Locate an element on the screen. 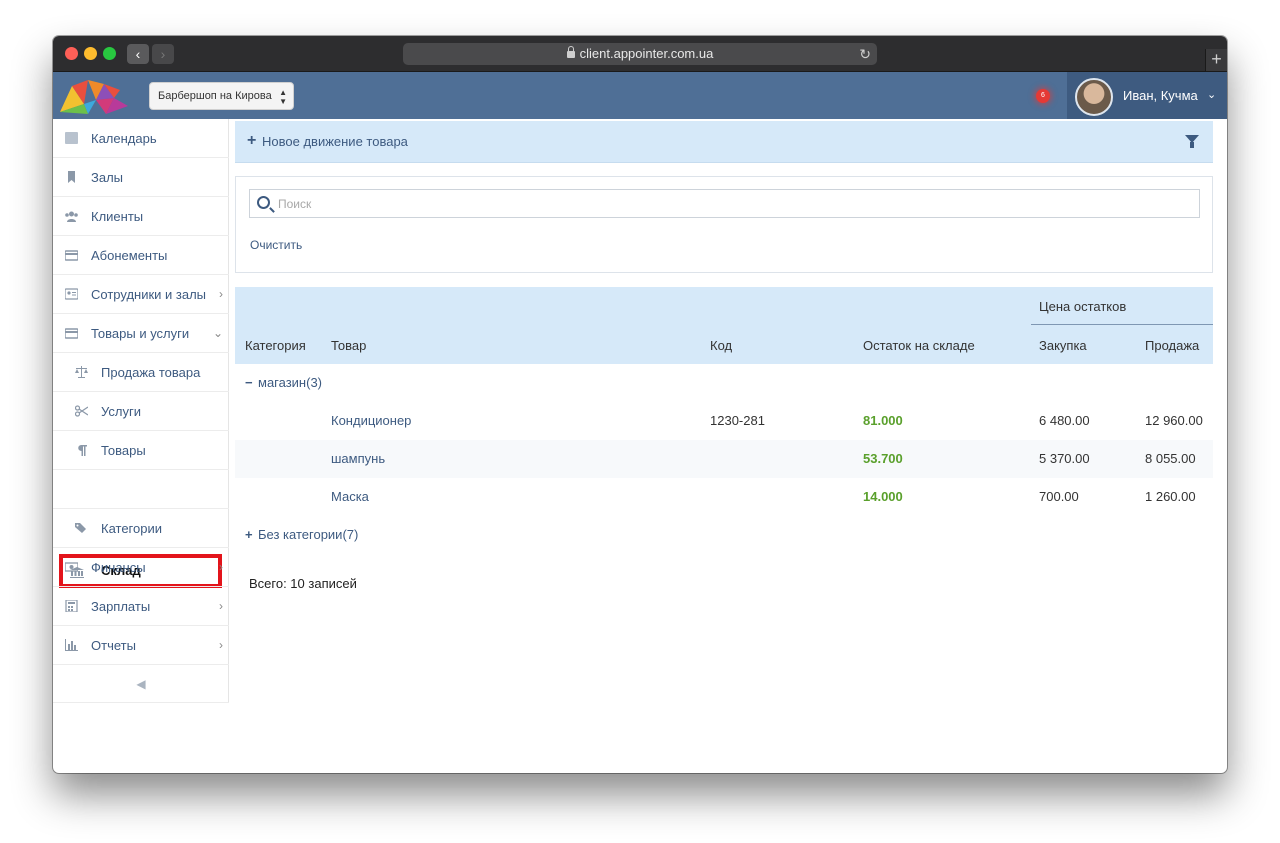  sidebar-item-product-sale: Продажа товара is located at coordinates (141, 372).